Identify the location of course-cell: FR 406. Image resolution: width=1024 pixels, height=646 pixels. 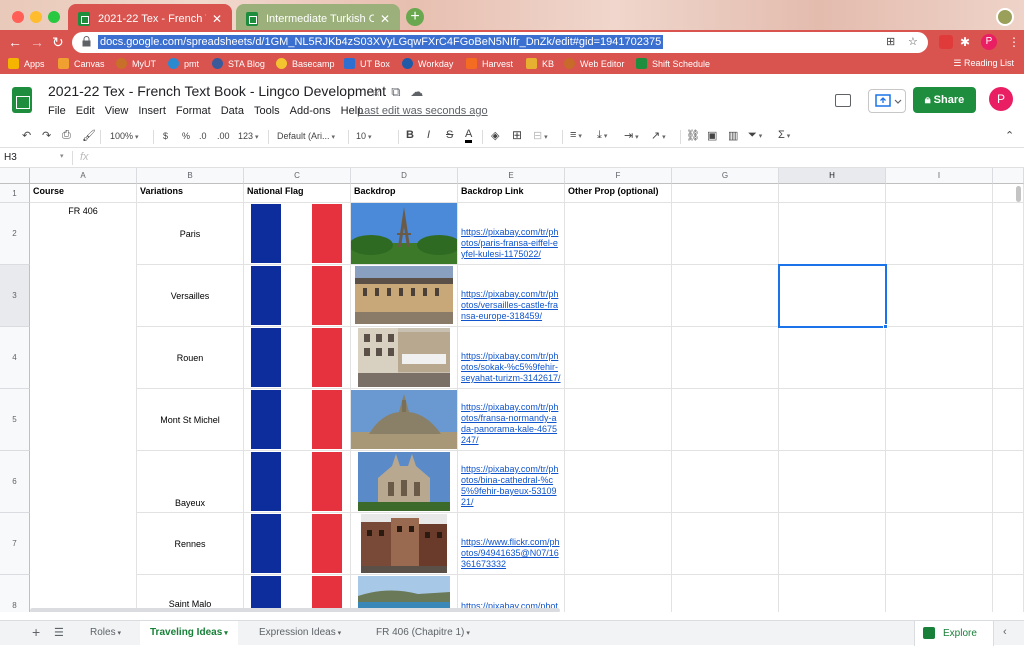
(83, 407).